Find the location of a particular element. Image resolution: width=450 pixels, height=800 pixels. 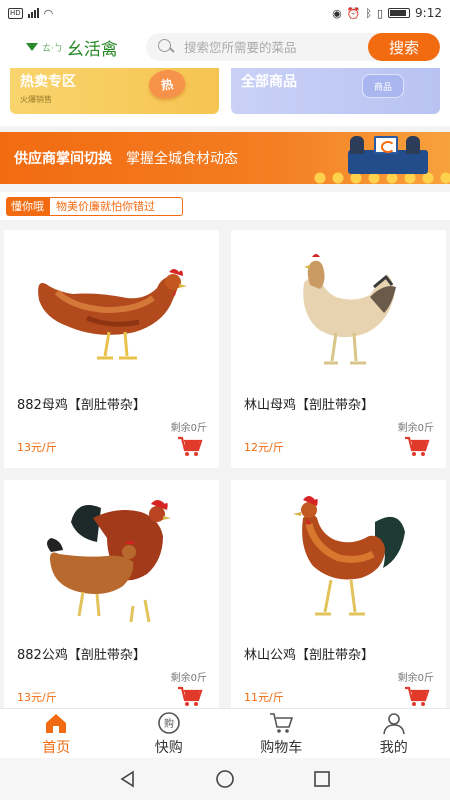

tab-home: 首页 is located at coordinates (56, 733).